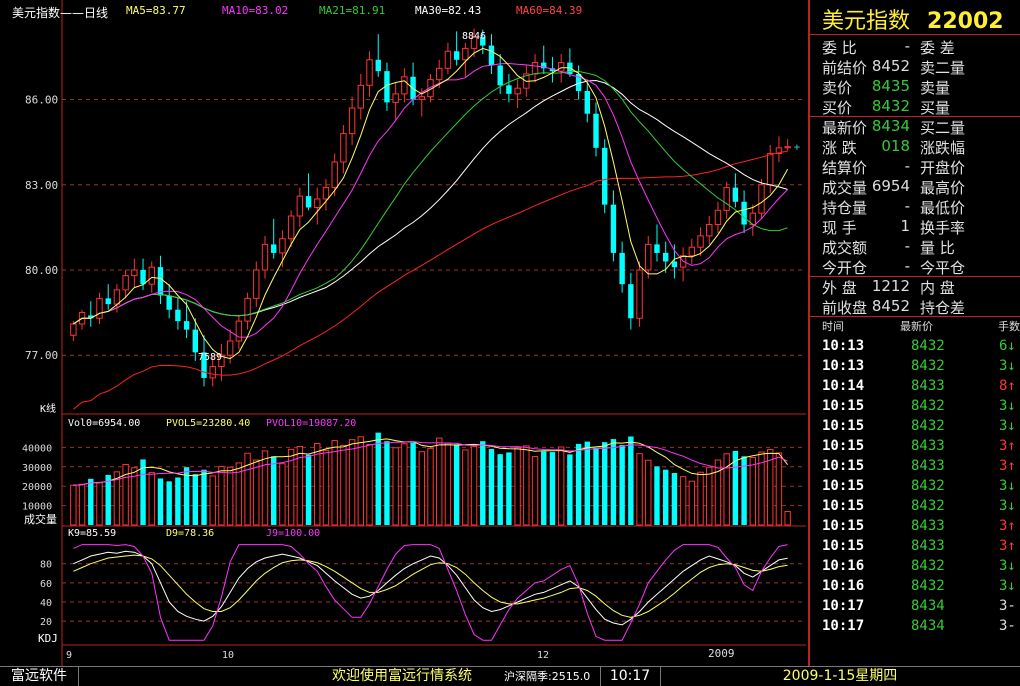  What do you see at coordinates (41, 355) in the screenshot?
I see `y-tick-label: 77.00` at bounding box center [41, 355].